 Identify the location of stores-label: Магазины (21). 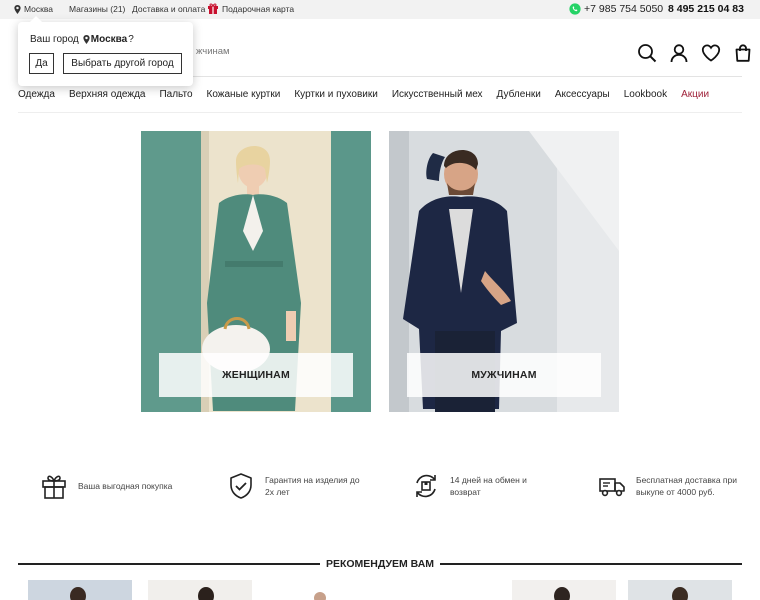
(97, 9).